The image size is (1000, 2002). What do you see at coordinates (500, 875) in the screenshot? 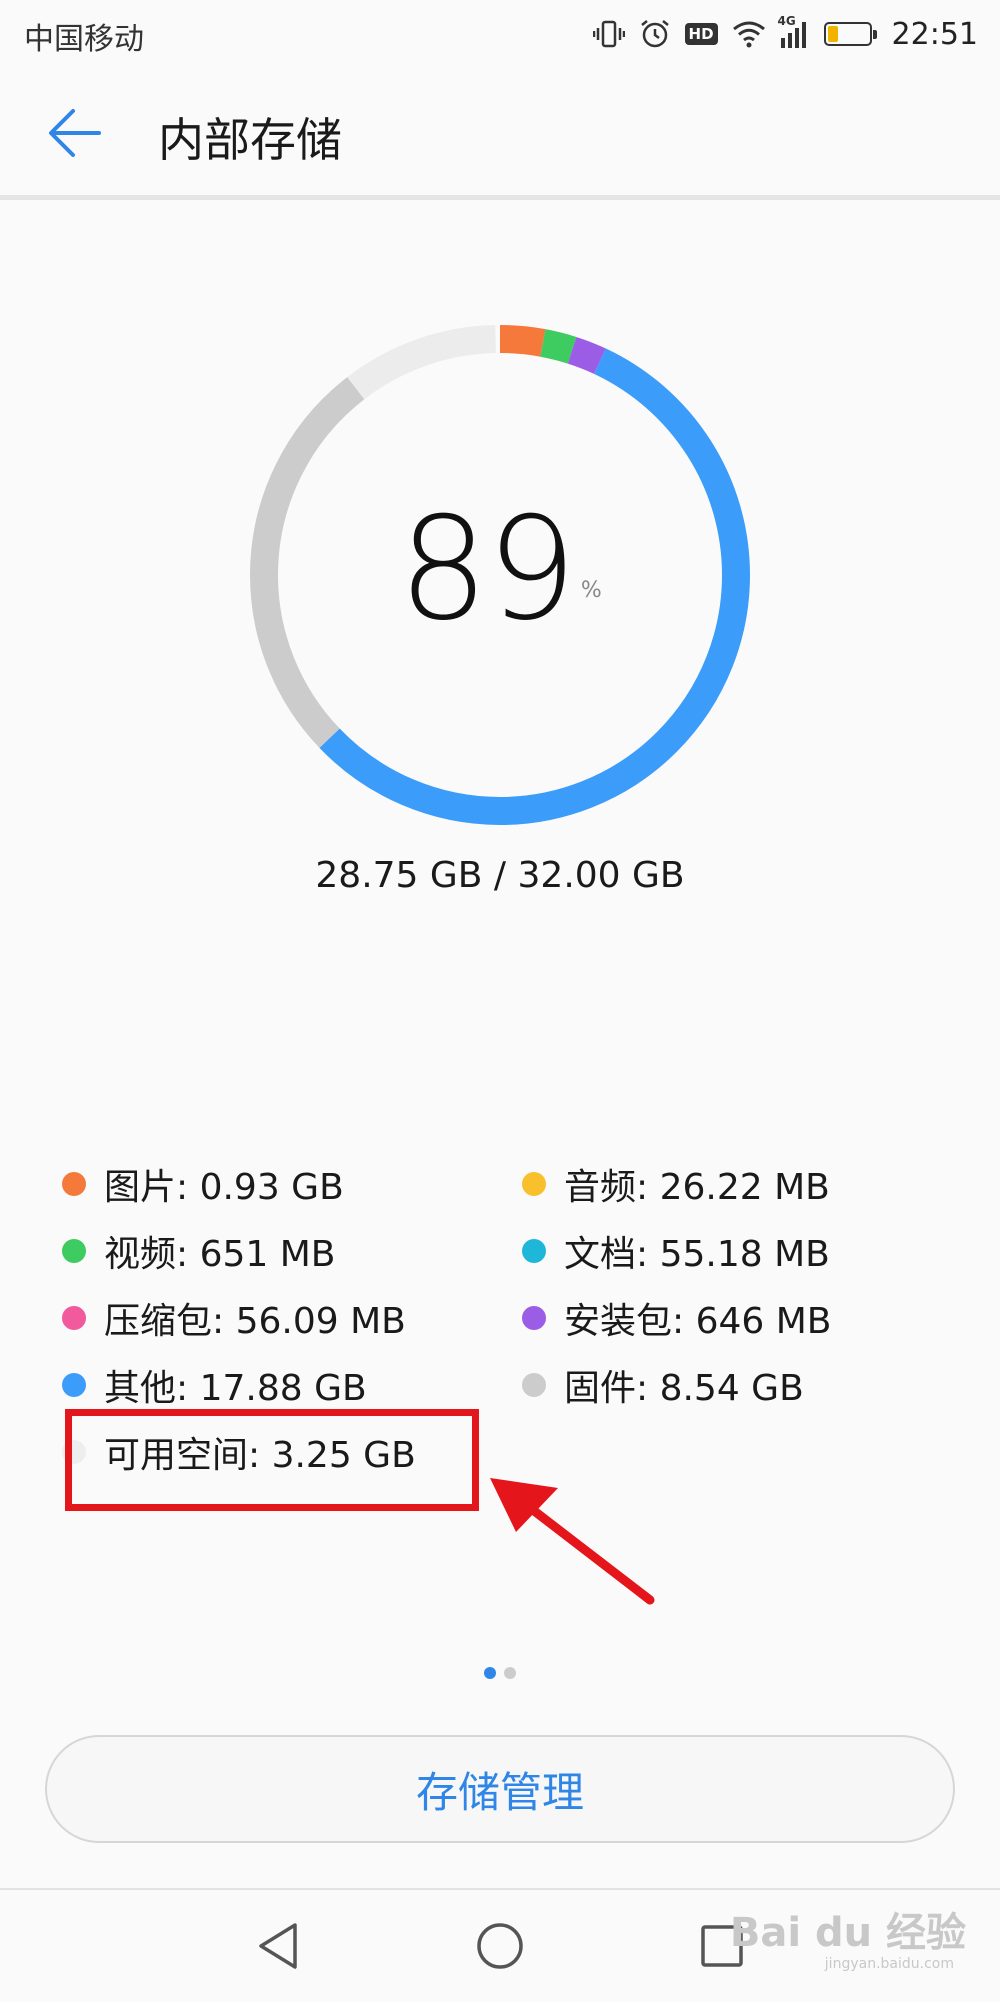
I see `storage-usage: 28.75 GB / 32.00 GB` at bounding box center [500, 875].